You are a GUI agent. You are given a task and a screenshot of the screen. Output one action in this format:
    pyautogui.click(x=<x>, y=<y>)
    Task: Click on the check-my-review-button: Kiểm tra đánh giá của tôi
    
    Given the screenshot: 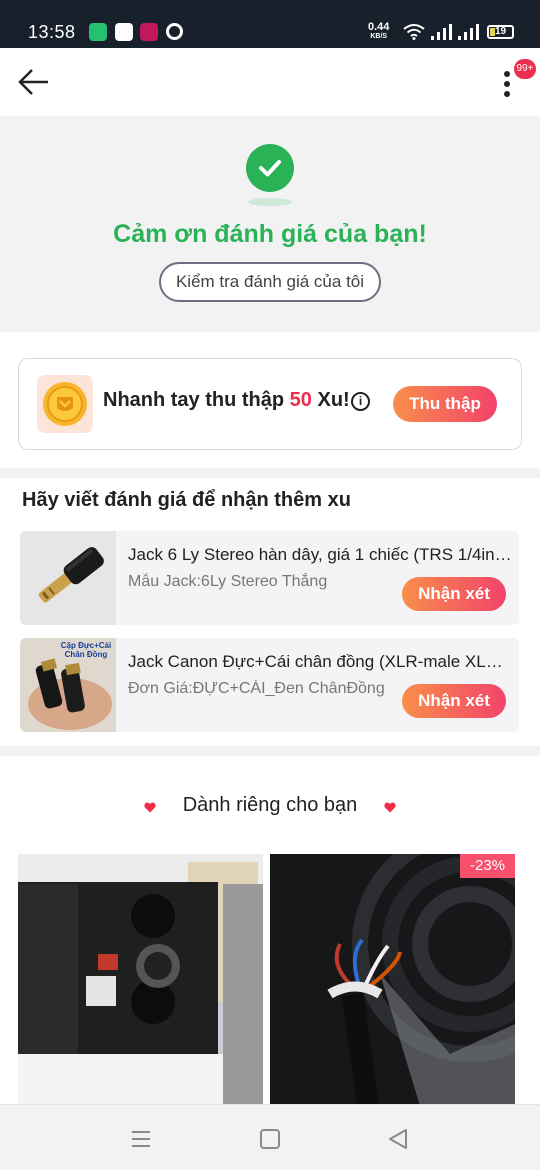 What is the action you would take?
    pyautogui.click(x=270, y=282)
    